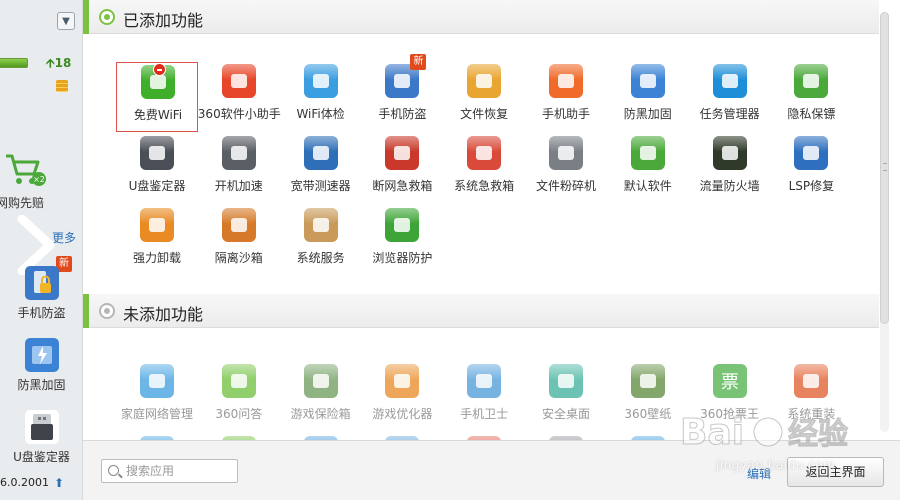  I want to click on tool-tile: 安全桌面, so click(566, 397).